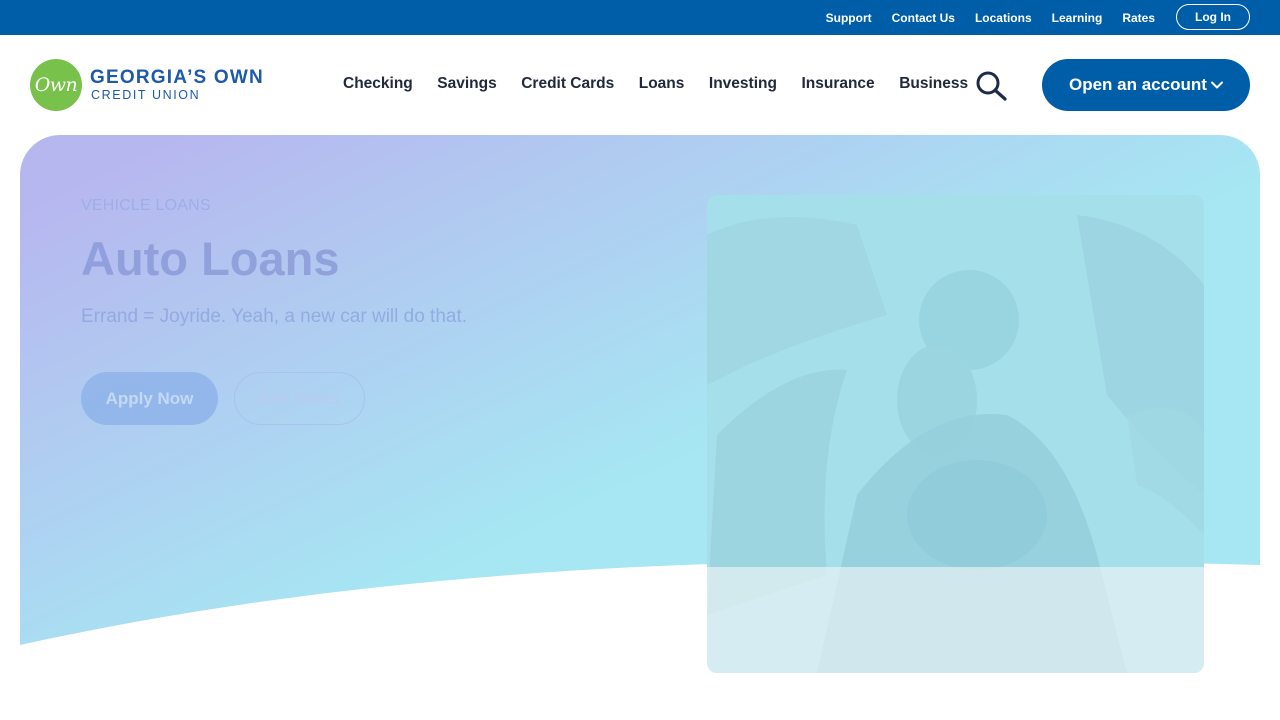 This screenshot has width=1280, height=720. I want to click on utility-link-support: Support, so click(849, 18).